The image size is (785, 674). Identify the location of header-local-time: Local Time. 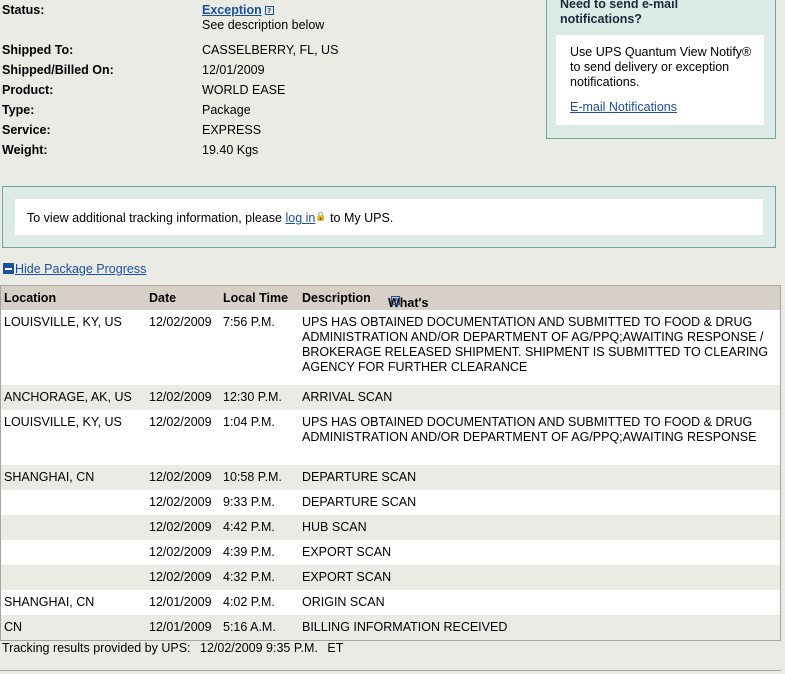
(256, 298).